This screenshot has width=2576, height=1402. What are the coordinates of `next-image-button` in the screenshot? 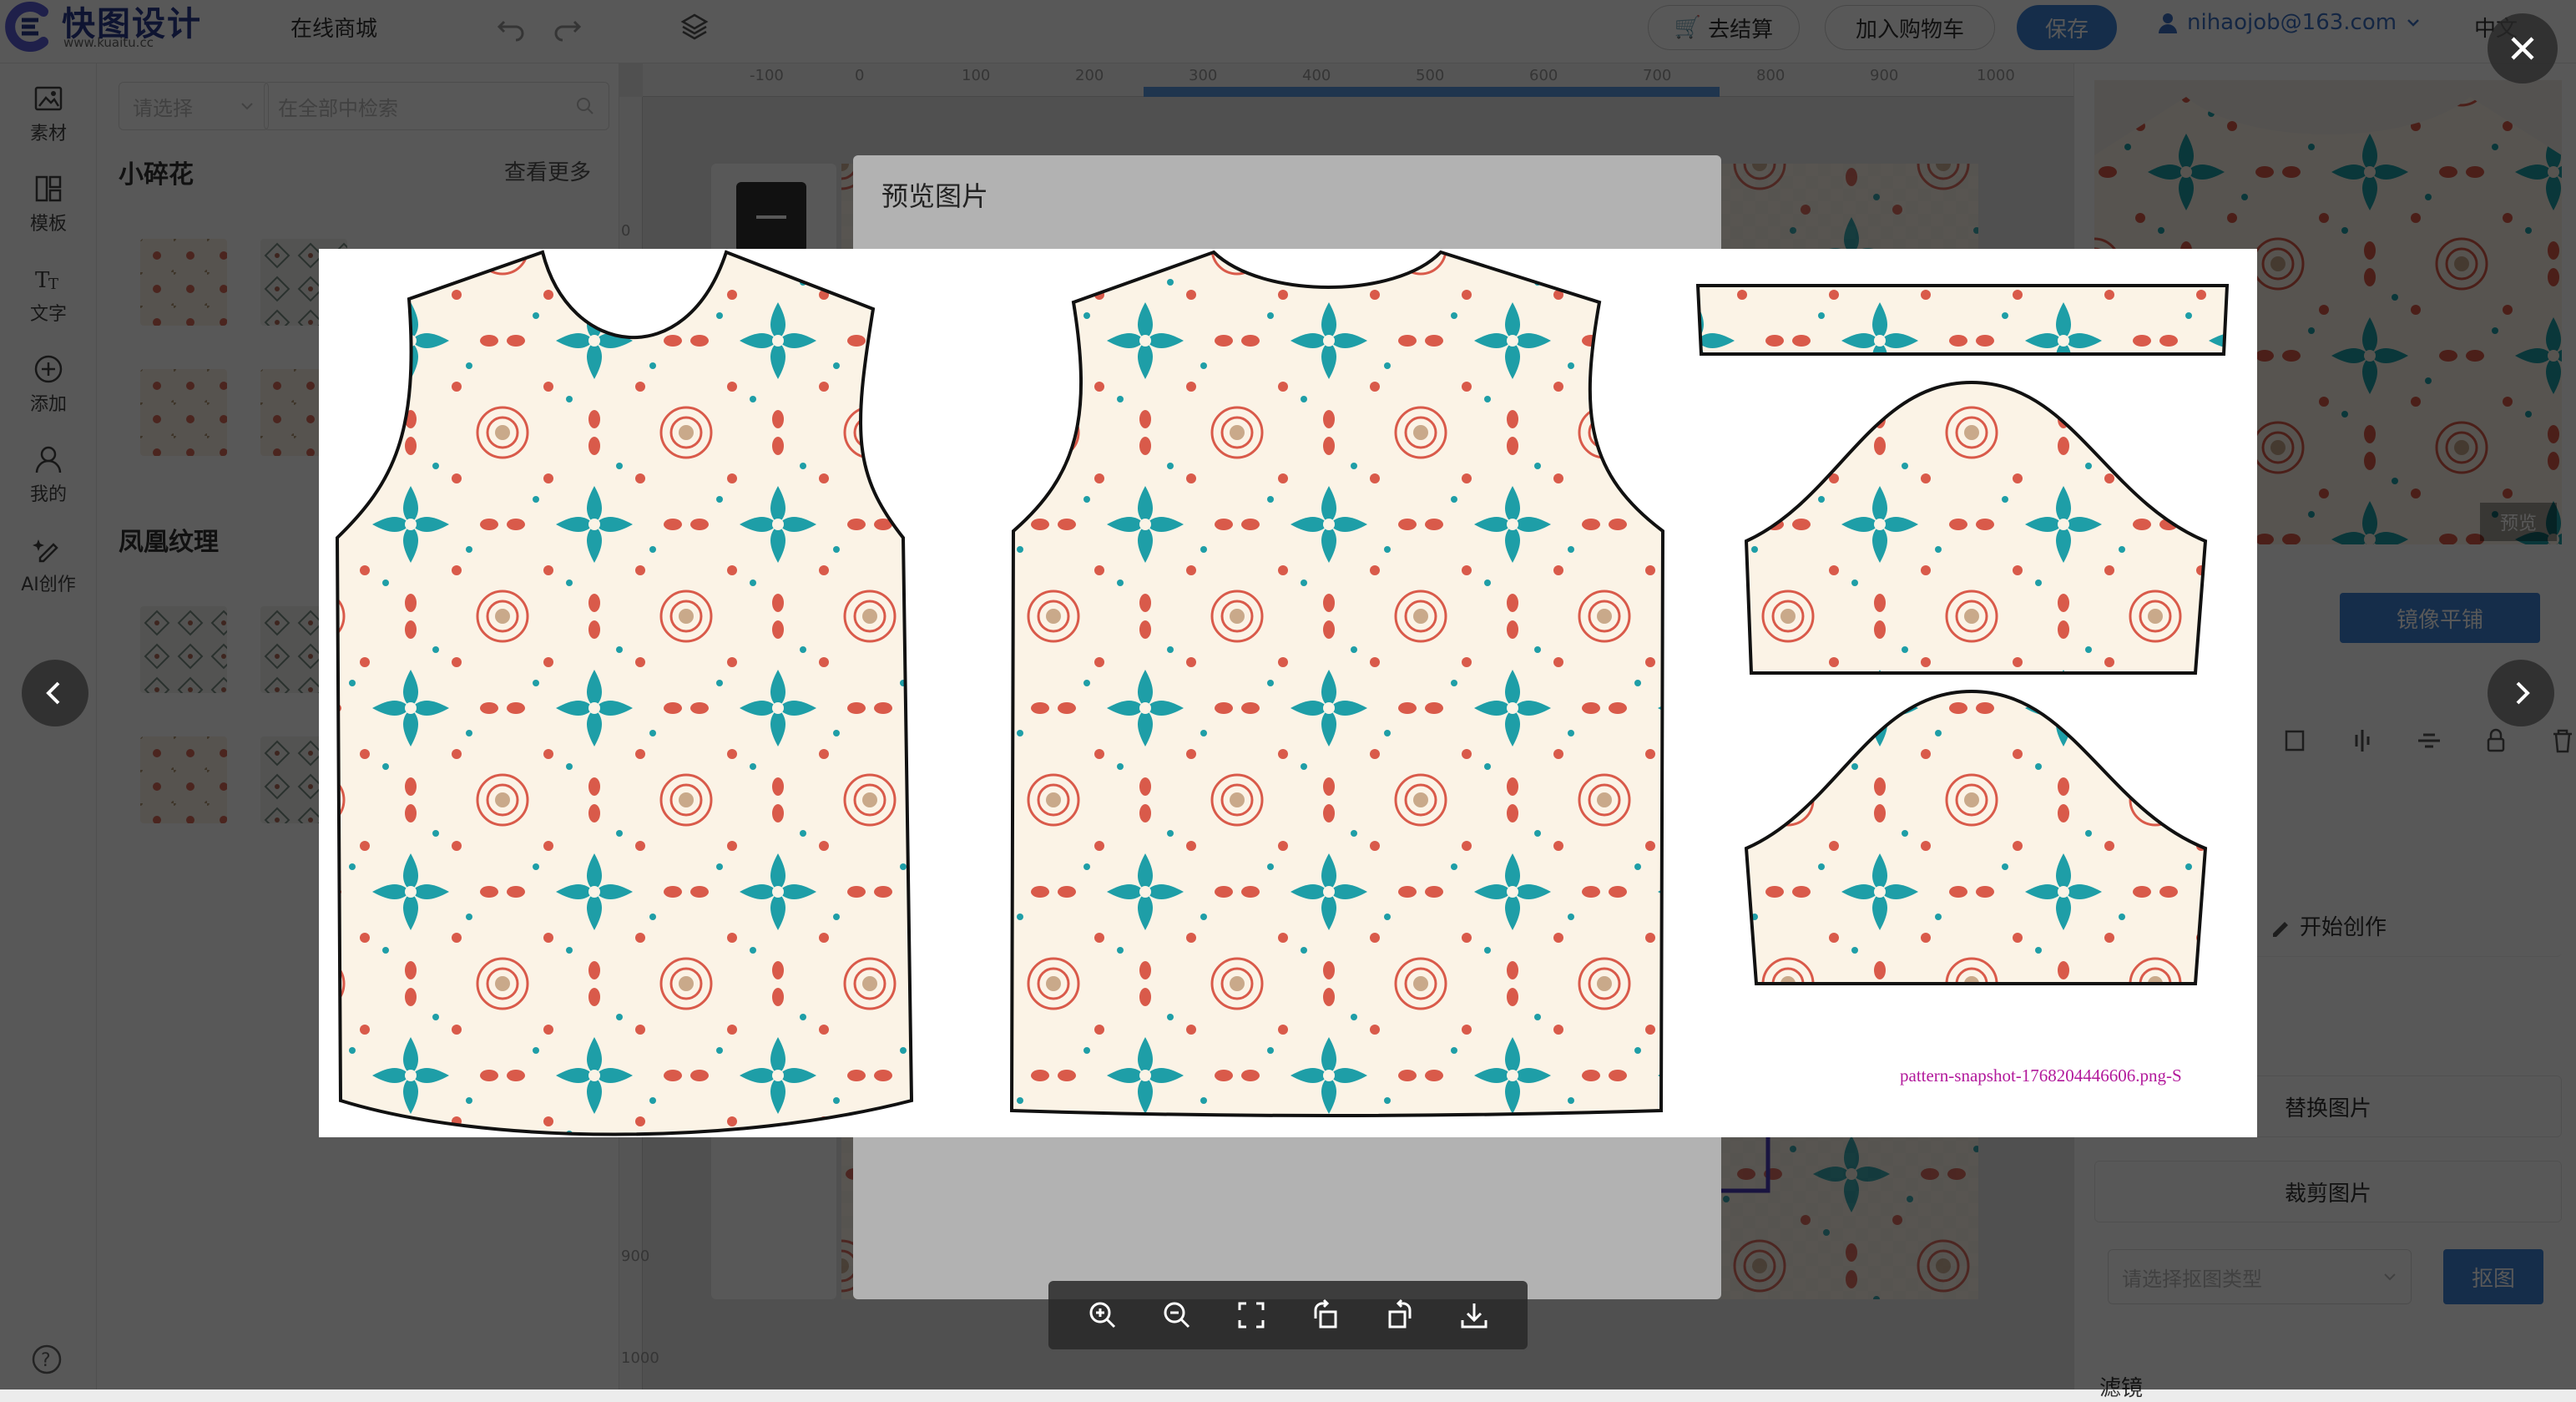 It's located at (2521, 693).